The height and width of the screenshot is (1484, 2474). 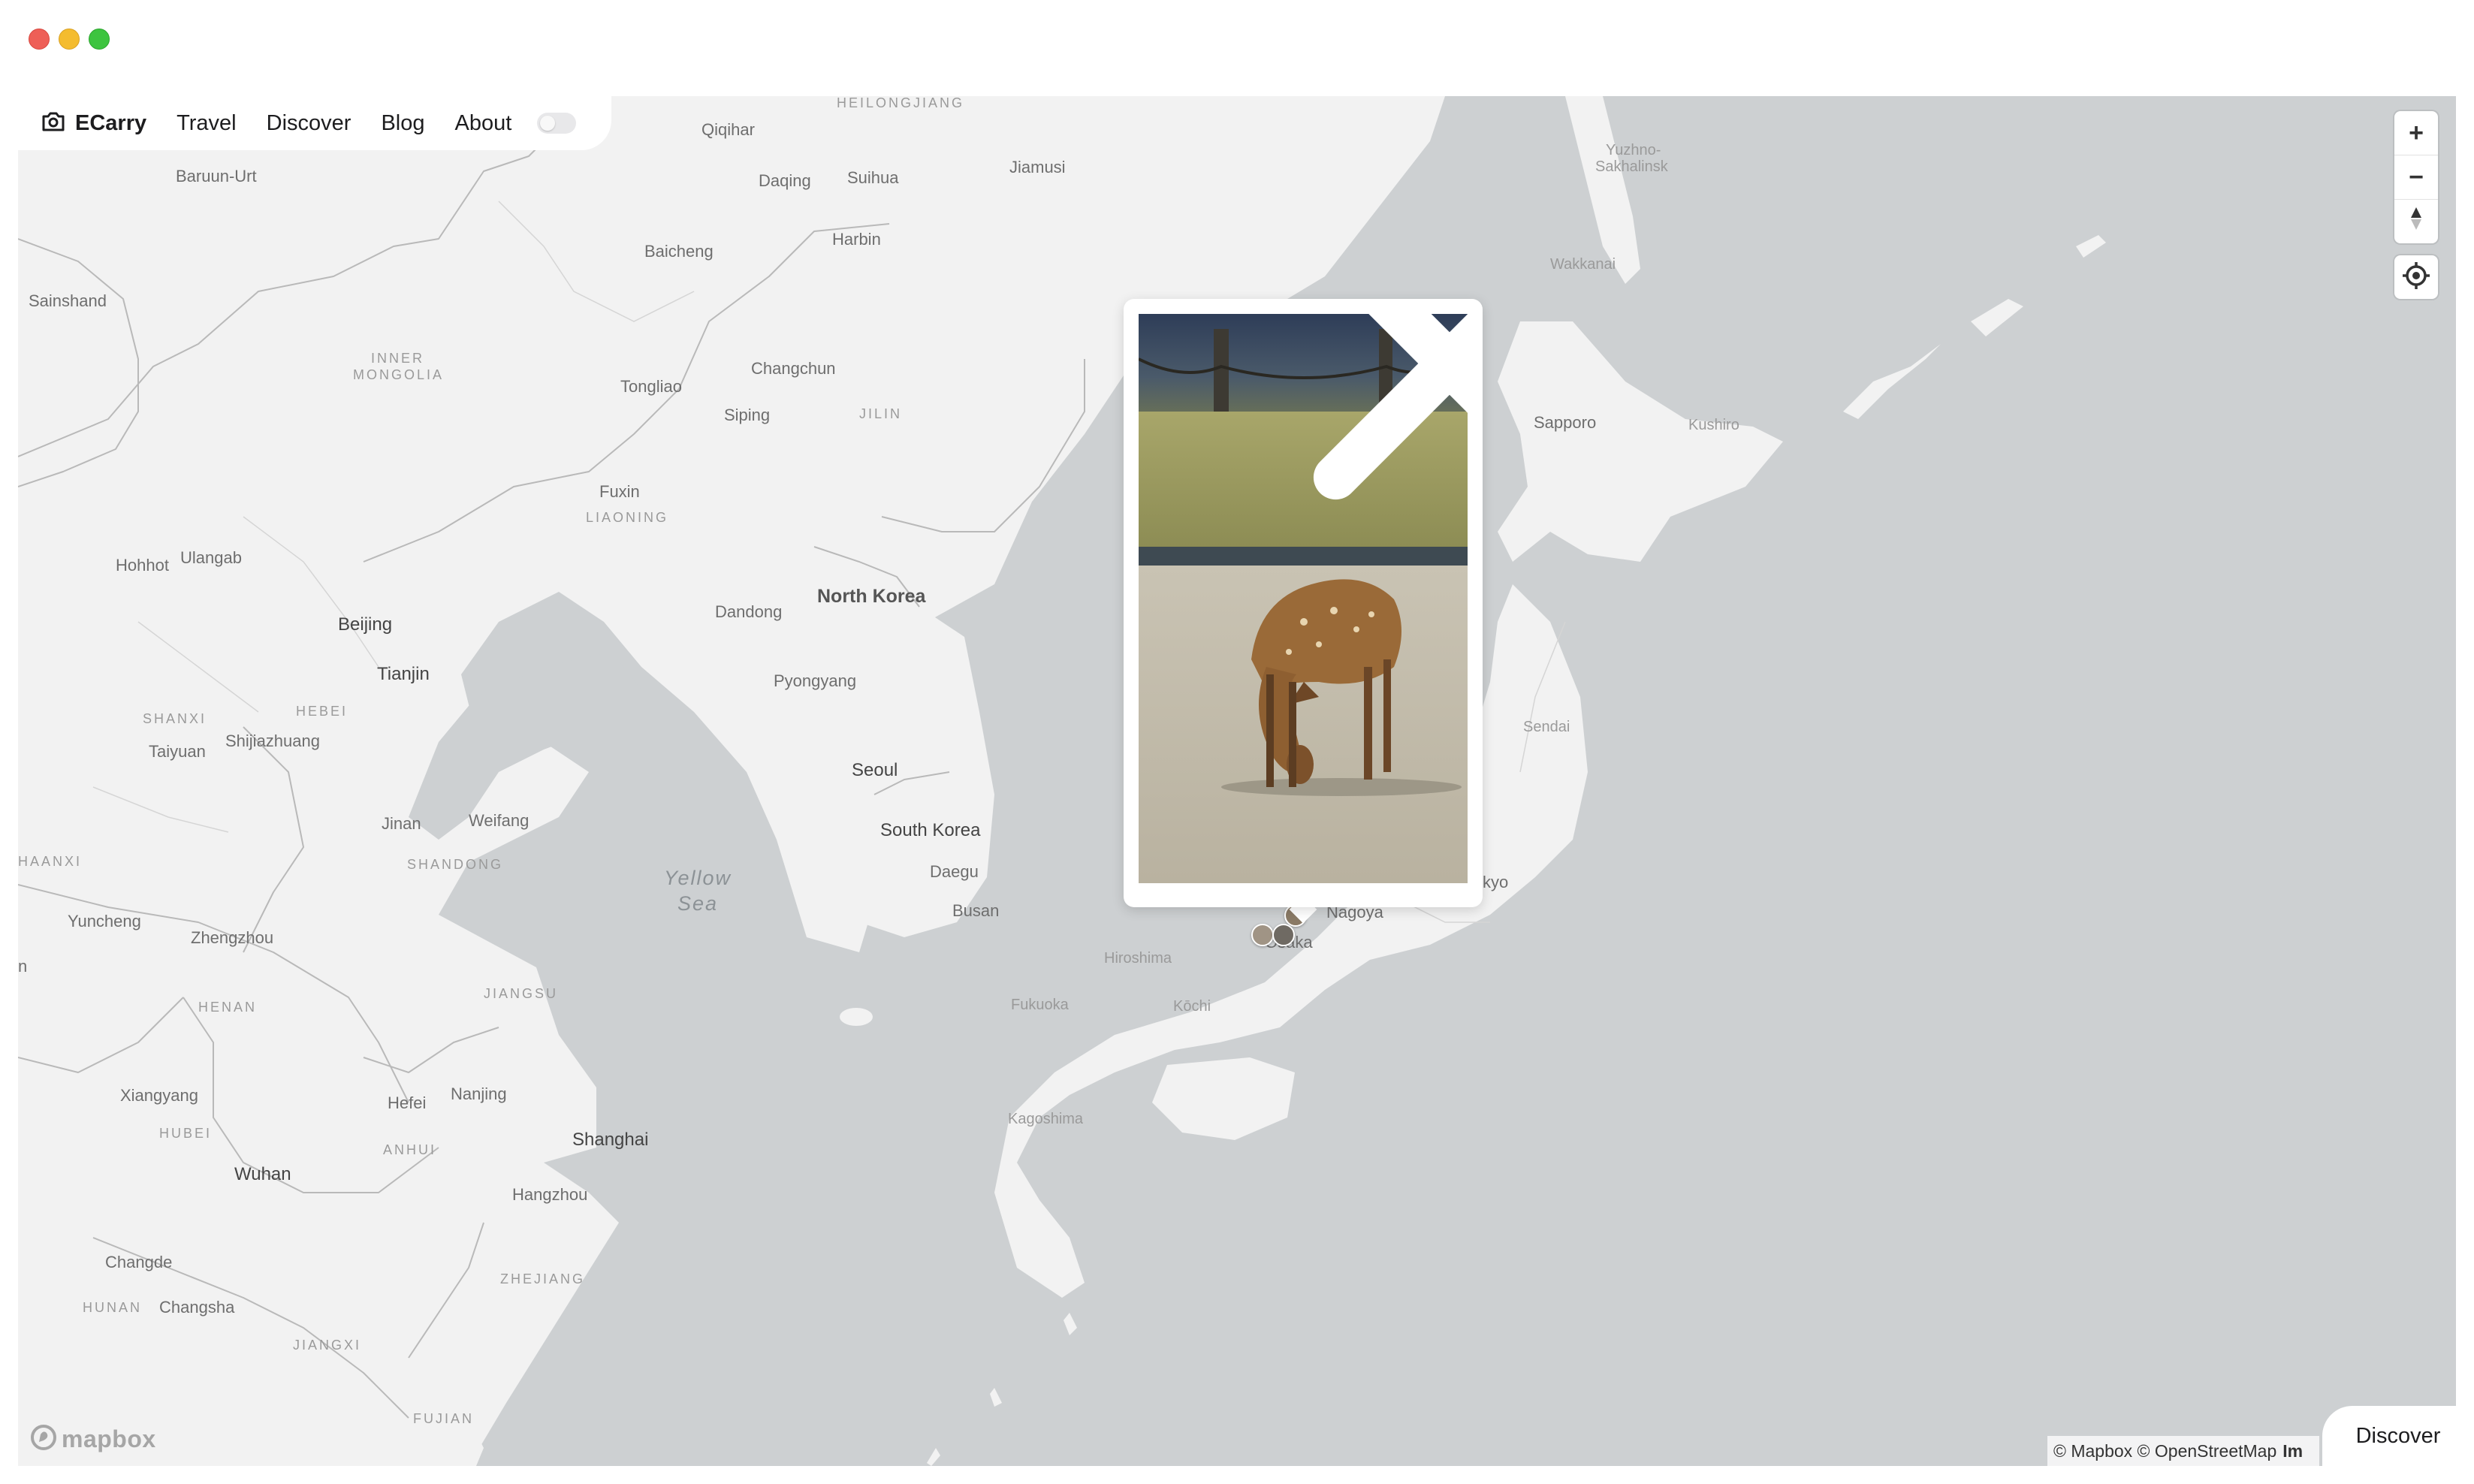 I want to click on map-label-shijiazhuang: Shijiazhuang, so click(x=272, y=740).